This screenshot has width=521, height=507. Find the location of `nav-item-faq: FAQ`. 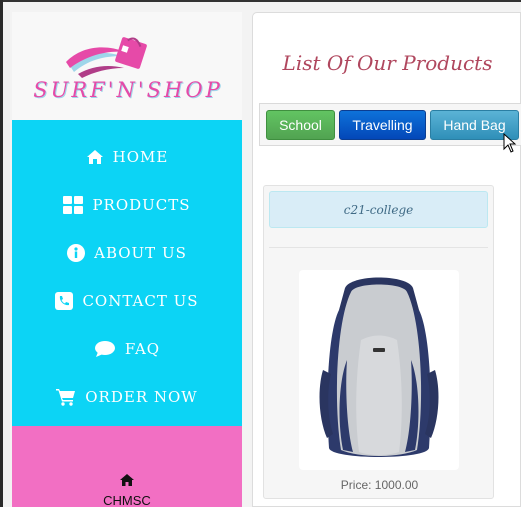

nav-item-faq: FAQ is located at coordinates (127, 349).